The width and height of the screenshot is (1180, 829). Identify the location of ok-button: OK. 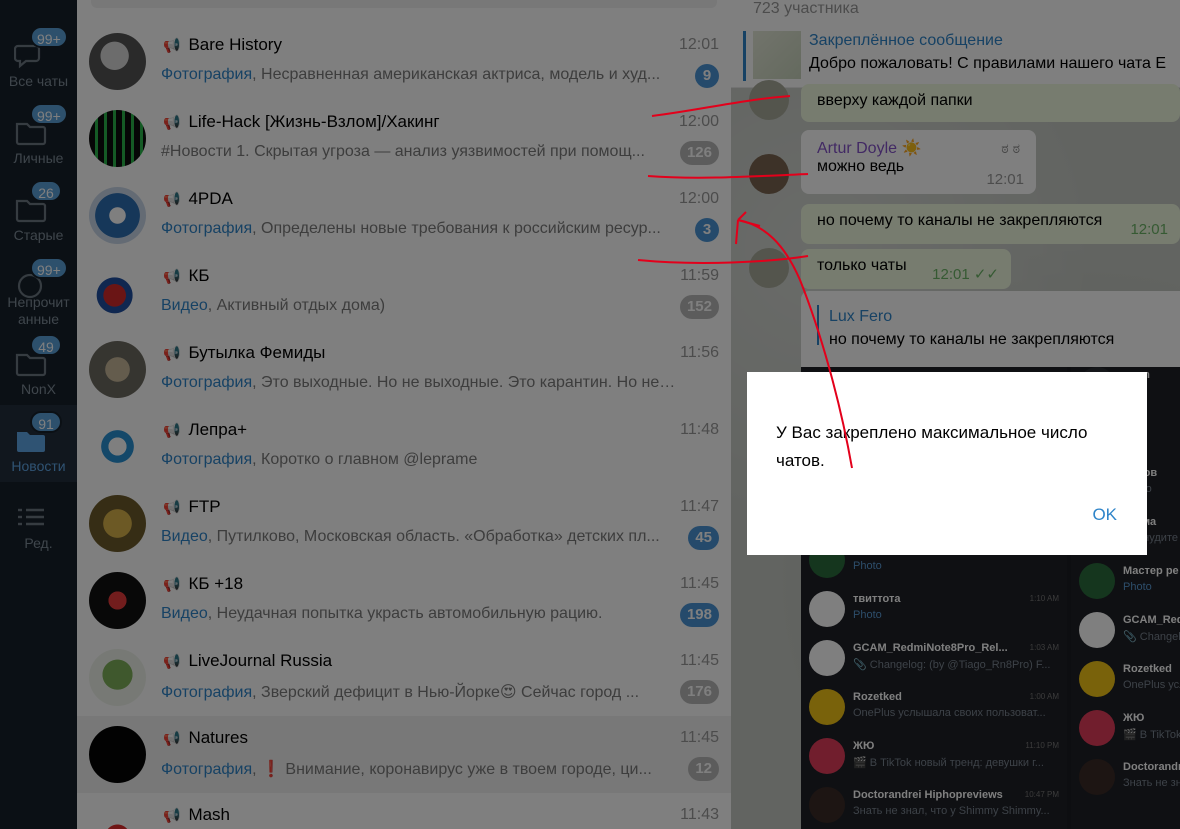
(1104, 515).